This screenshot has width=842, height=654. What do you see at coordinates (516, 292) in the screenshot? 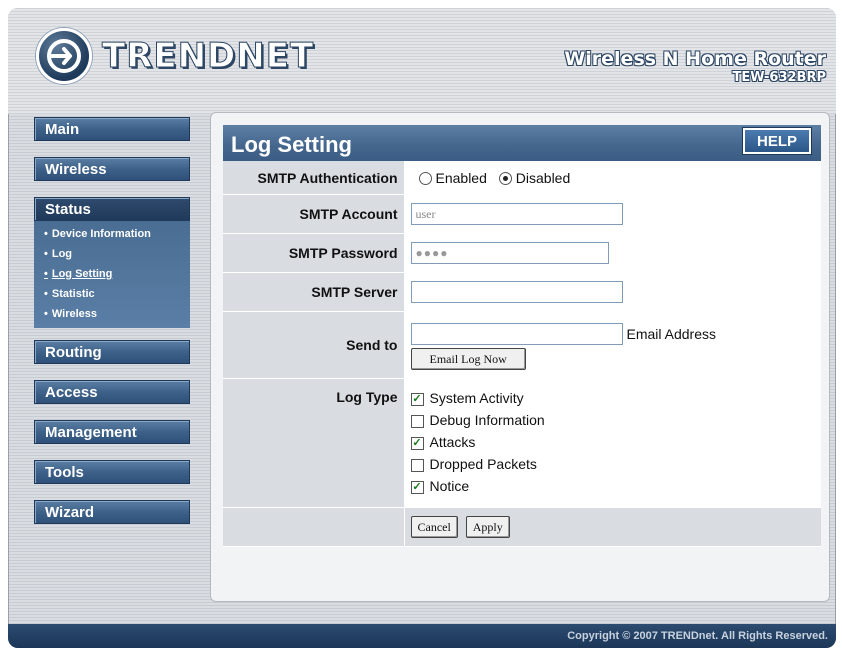
I see `smtp-server-input` at bounding box center [516, 292].